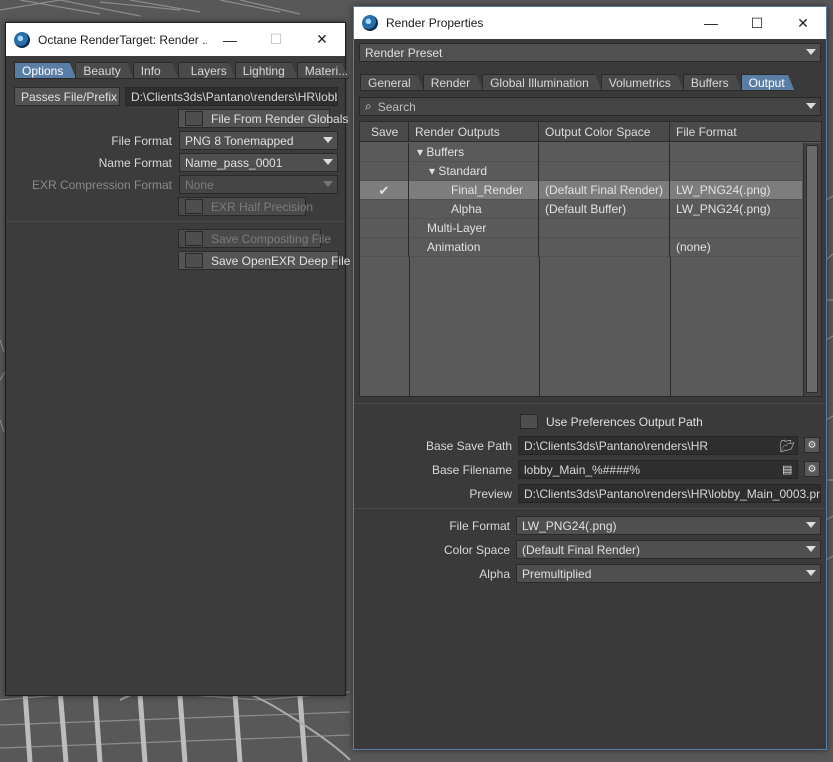  What do you see at coordinates (175, 39) in the screenshot?
I see `octane-titlebar: Octane RenderTarget: Render ... — ☐ ✕` at bounding box center [175, 39].